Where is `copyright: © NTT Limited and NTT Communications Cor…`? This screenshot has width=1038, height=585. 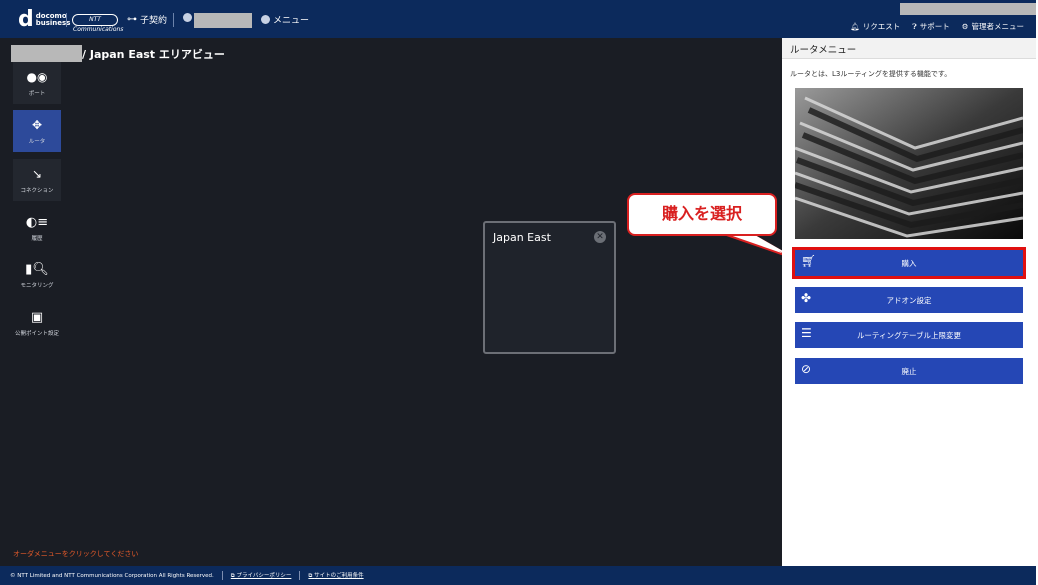
copyright: © NTT Limited and NTT Communications Cor… is located at coordinates (112, 575).